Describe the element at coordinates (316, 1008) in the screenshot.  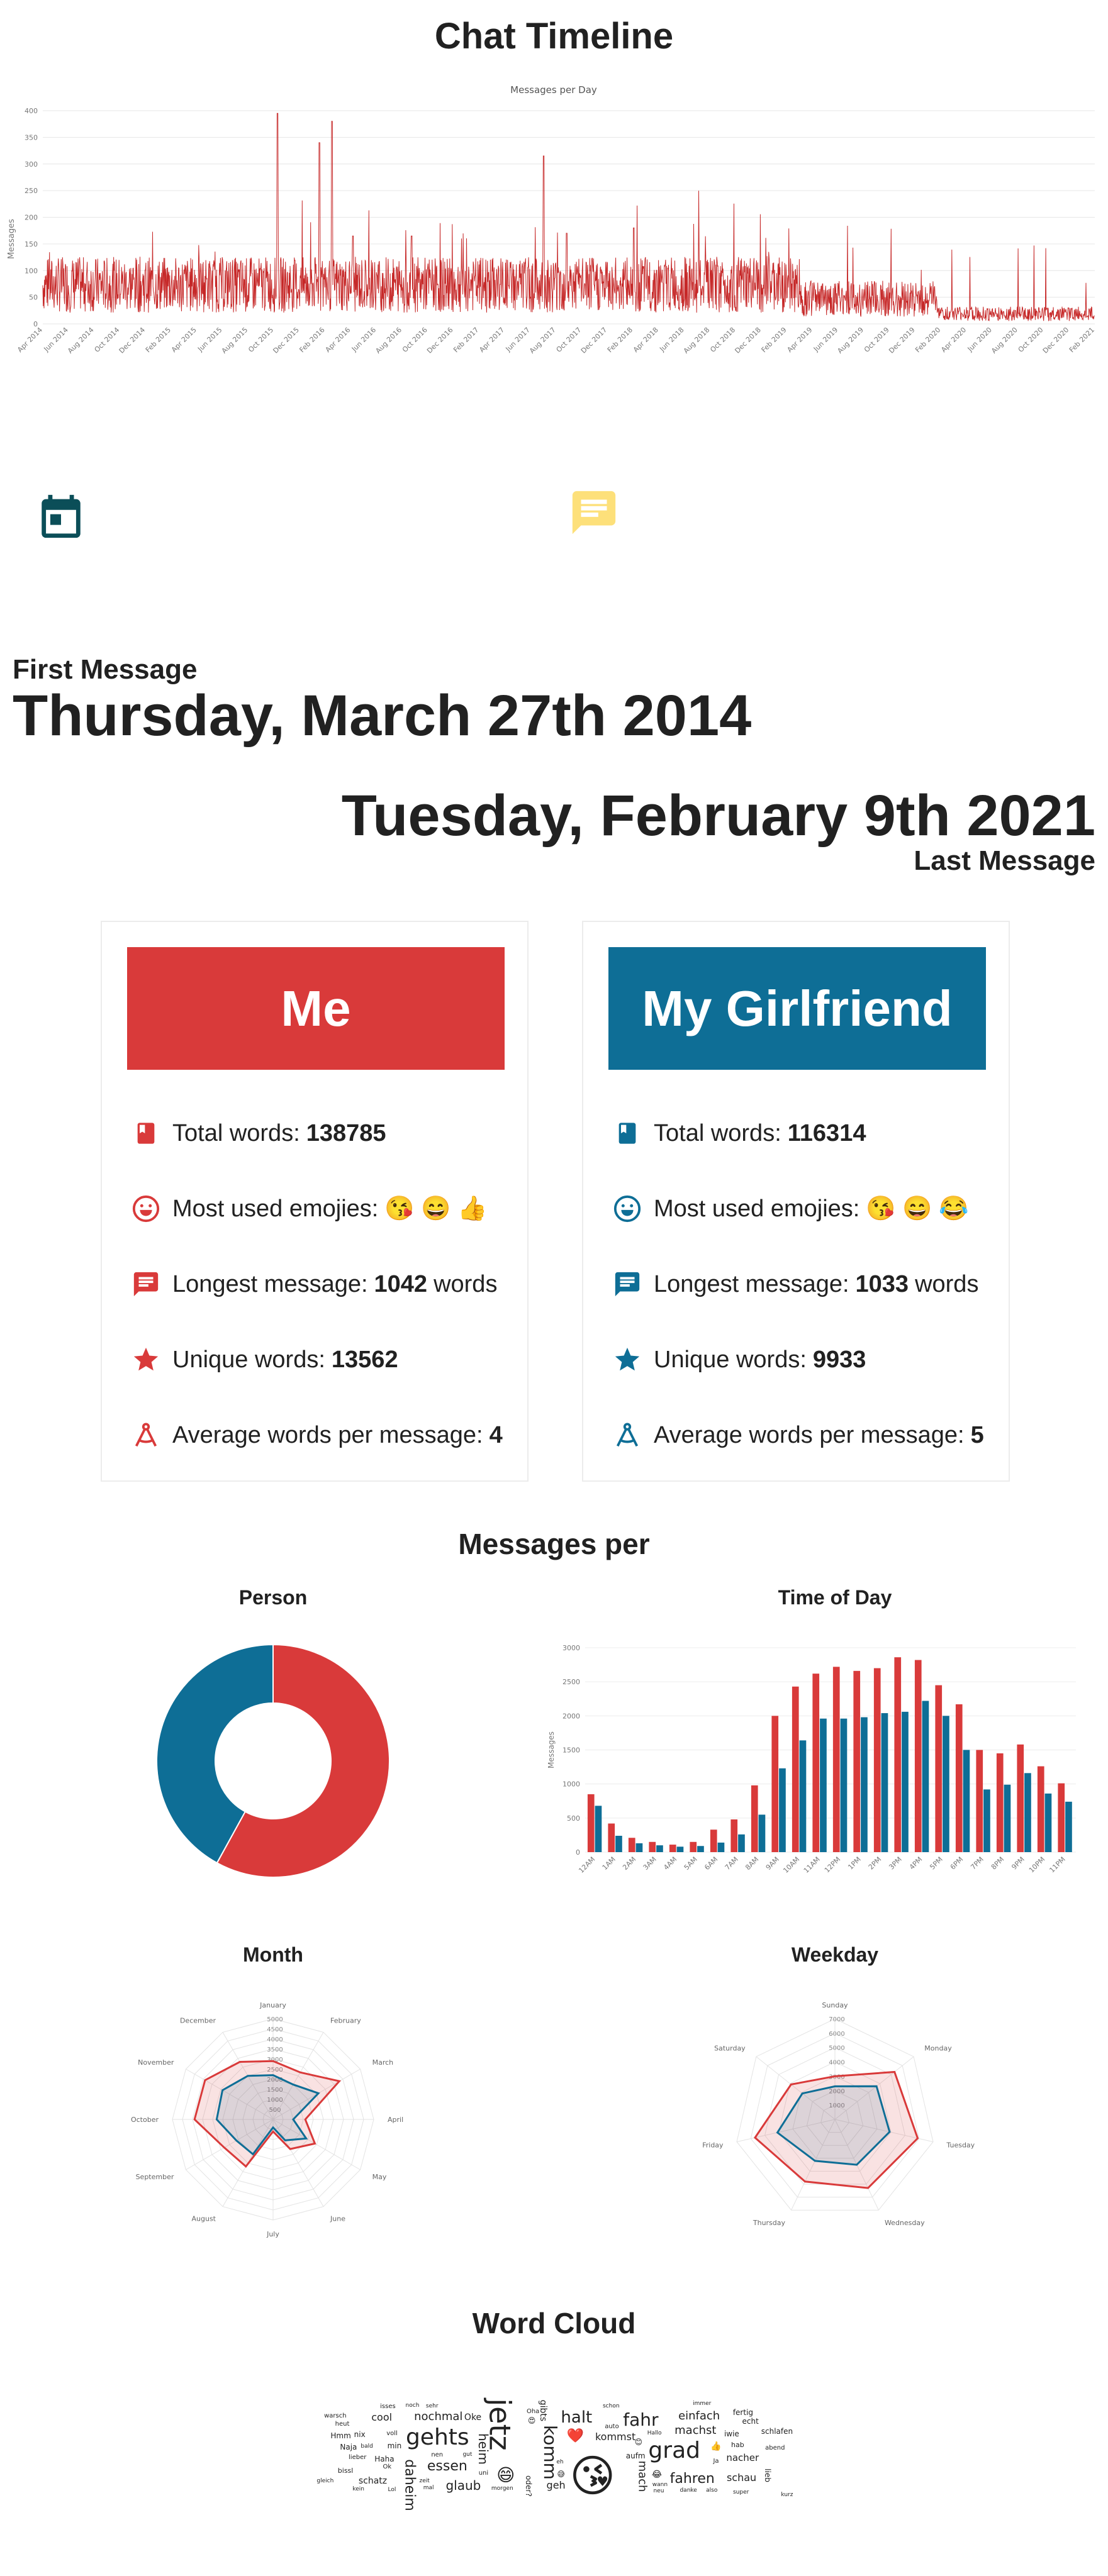
I see `person-name: Me` at that location.